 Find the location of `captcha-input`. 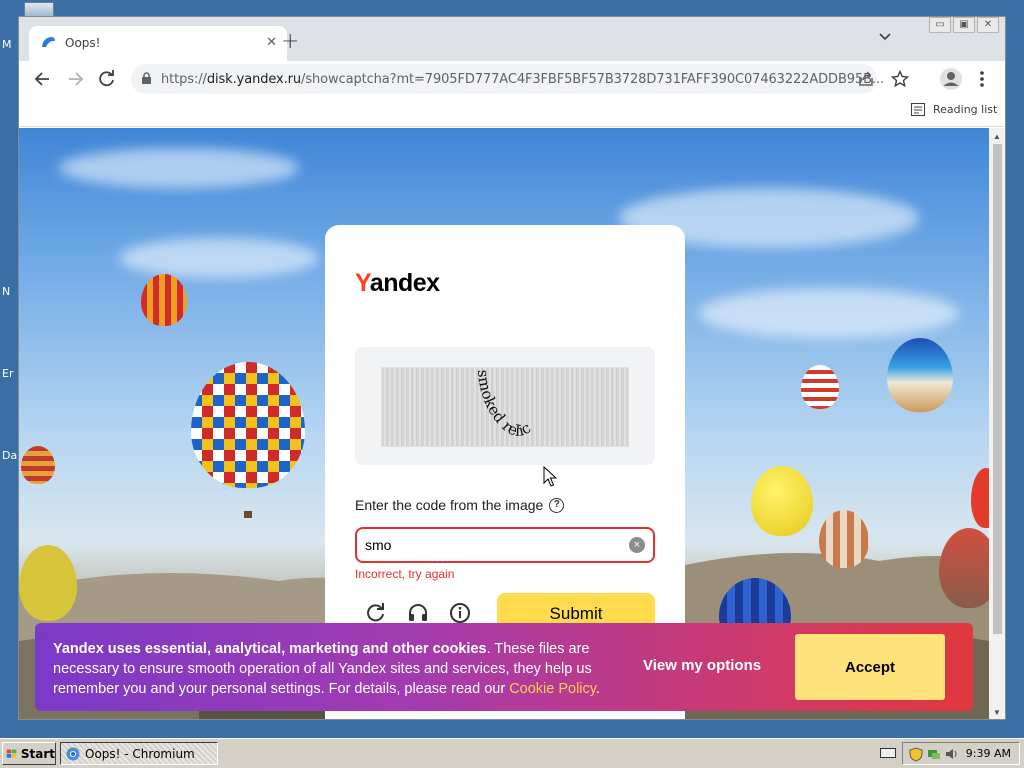

captcha-input is located at coordinates (495, 545).